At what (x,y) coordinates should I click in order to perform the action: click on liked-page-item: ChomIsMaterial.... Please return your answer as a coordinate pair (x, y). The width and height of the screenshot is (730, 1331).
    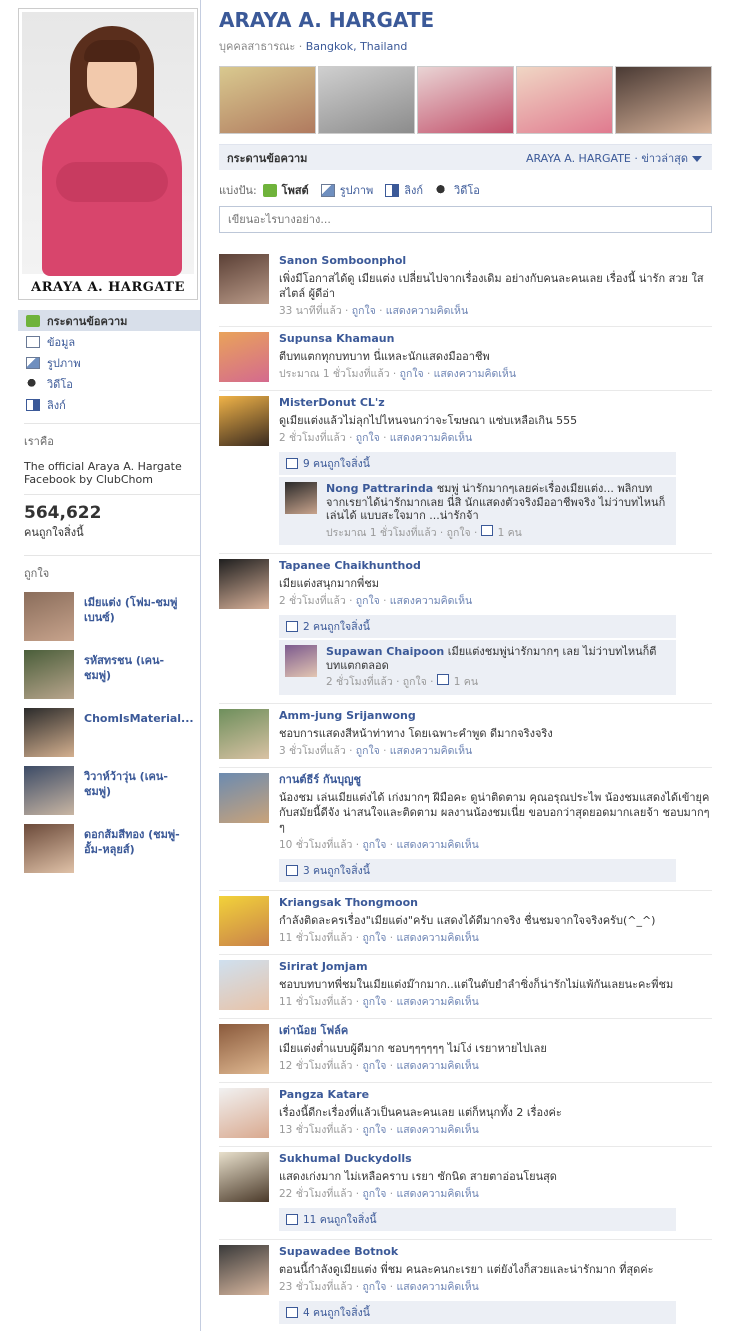
    Looking at the image, I should click on (112, 732).